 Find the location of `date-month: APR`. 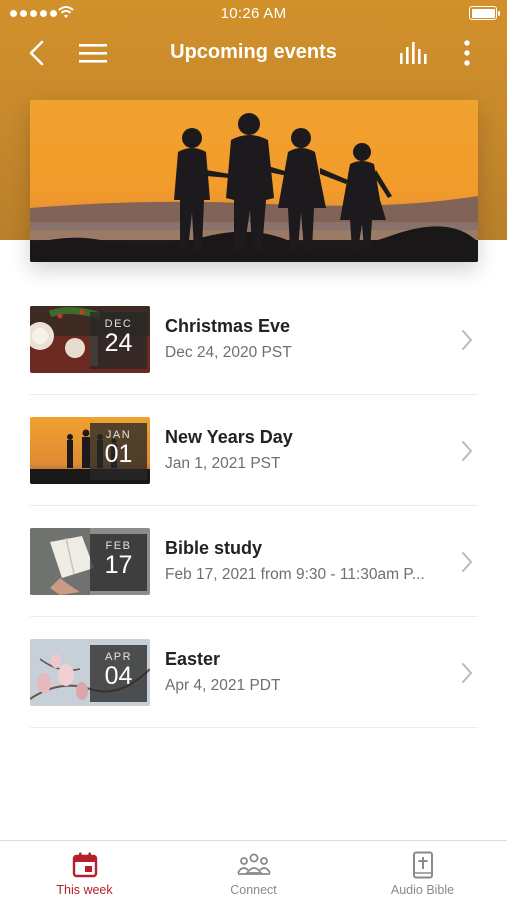

date-month: APR is located at coordinates (118, 657).